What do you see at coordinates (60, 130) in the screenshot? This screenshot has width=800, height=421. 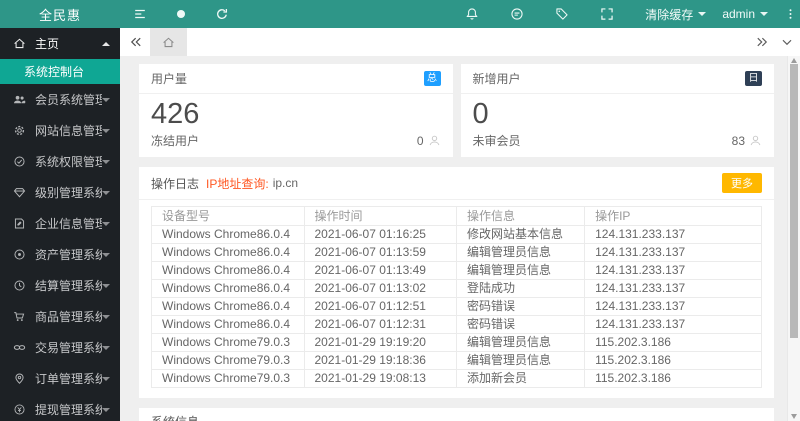 I see `sidebar-item-2: 网站信息管理` at bounding box center [60, 130].